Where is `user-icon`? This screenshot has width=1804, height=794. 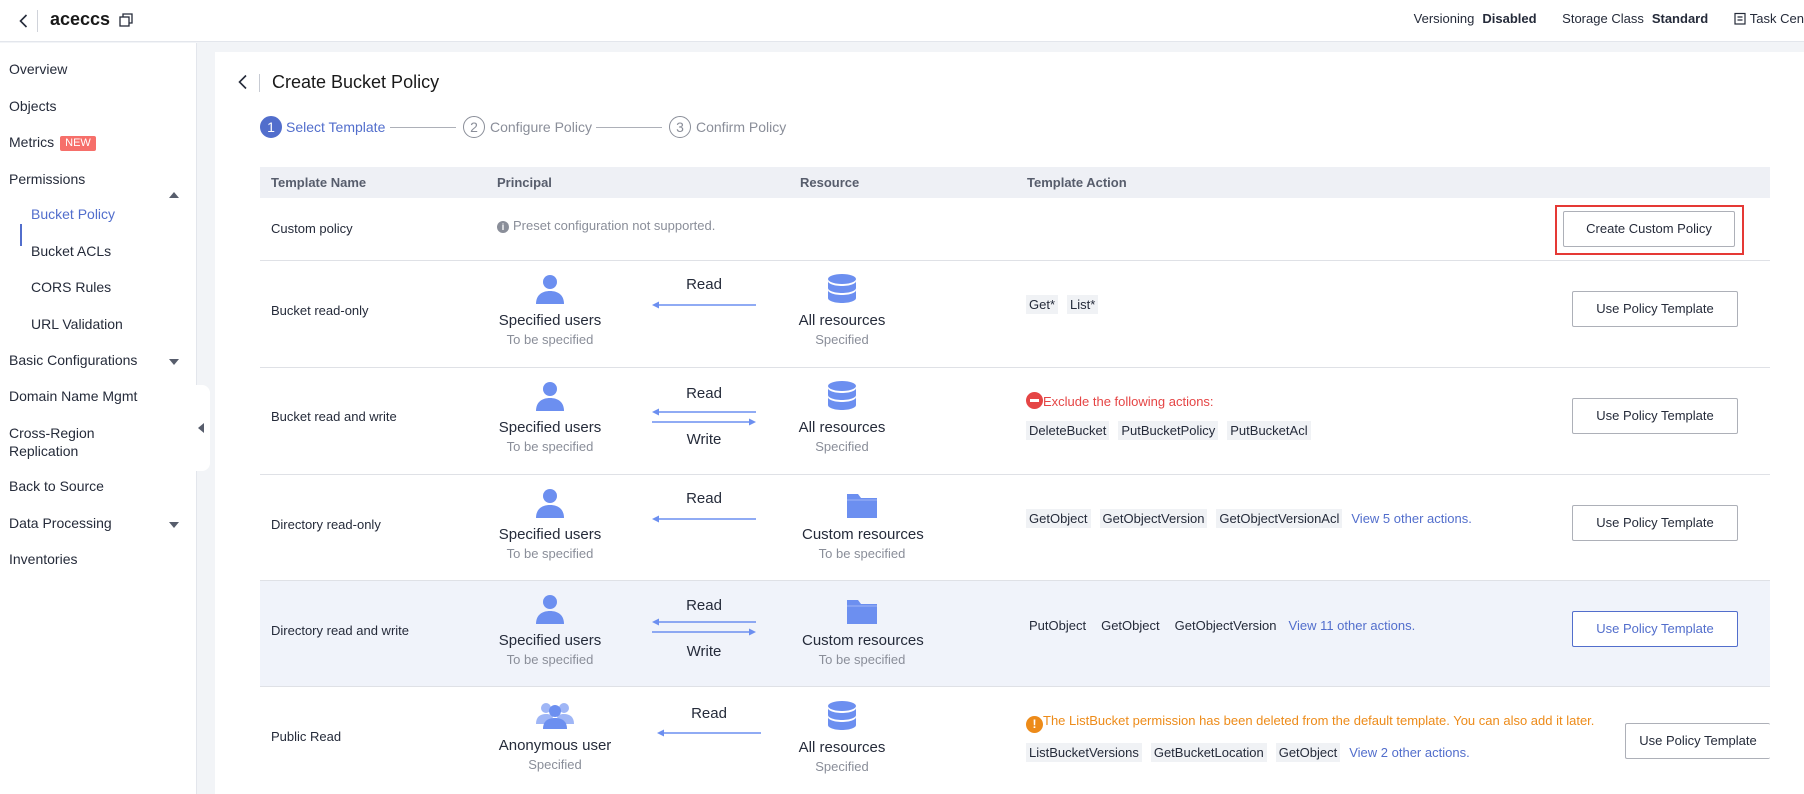
user-icon is located at coordinates (550, 396).